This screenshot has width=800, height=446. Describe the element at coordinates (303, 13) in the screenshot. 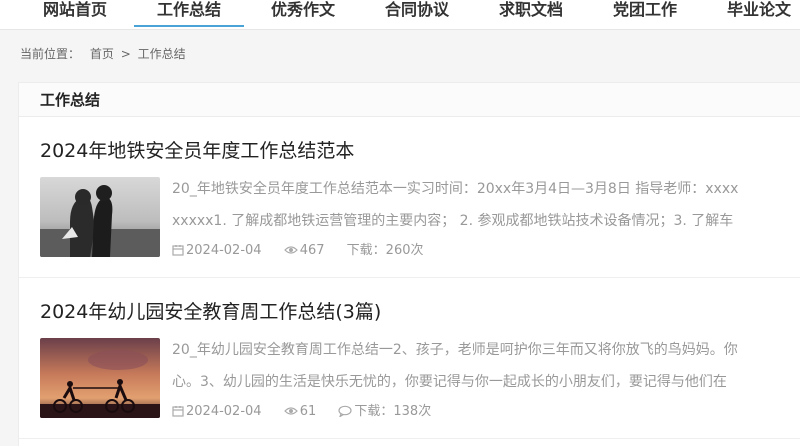

I see `nav-item-essays: 优秀作文` at that location.